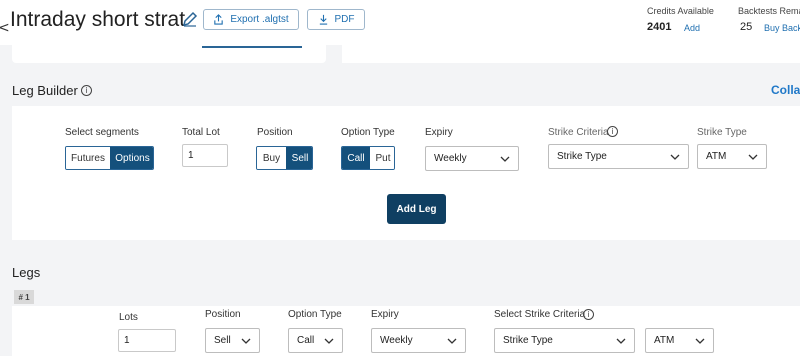  Describe the element at coordinates (578, 132) in the screenshot. I see `strike-criteria-label: Strike Criteria` at that location.